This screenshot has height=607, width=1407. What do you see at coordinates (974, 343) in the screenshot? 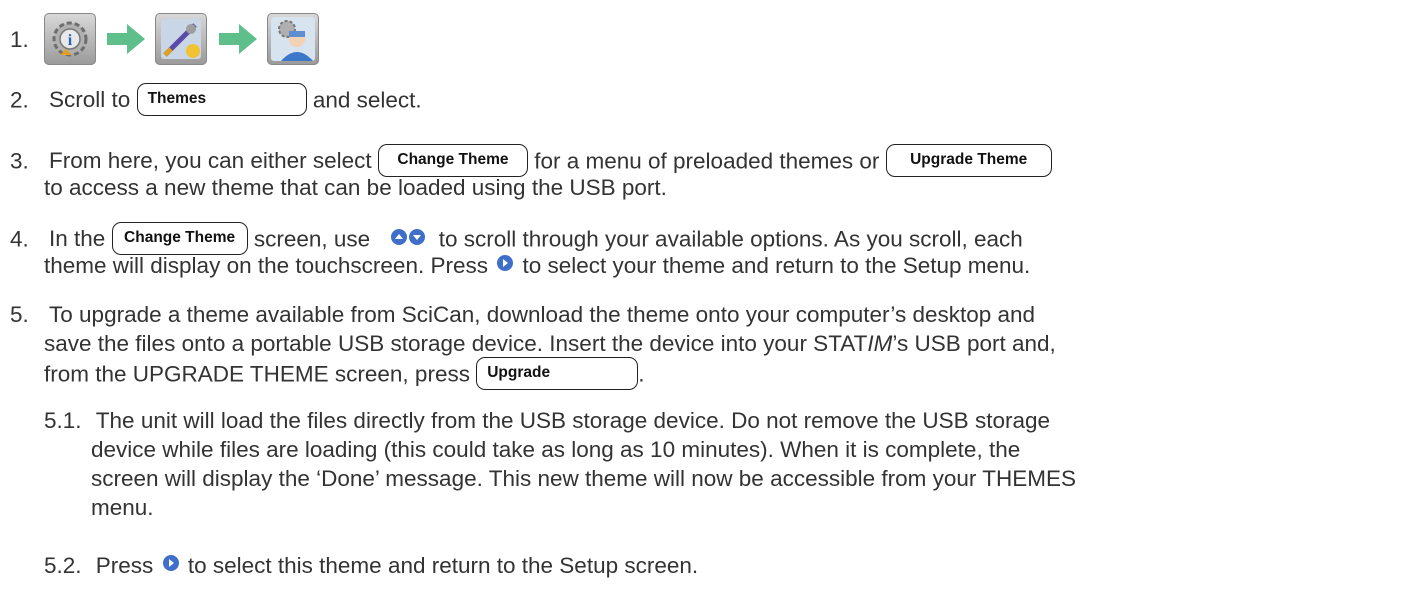
I see `step-text: ’s USB port and,` at bounding box center [974, 343].